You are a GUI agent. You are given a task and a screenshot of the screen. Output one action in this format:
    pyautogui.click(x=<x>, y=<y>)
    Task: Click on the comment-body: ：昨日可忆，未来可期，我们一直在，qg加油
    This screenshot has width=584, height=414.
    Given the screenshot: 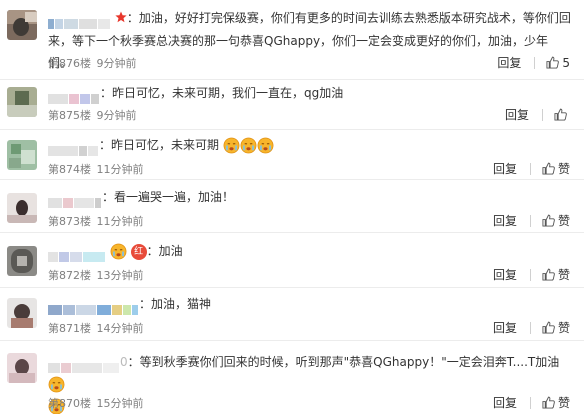 What is the action you would take?
    pyautogui.click(x=310, y=93)
    